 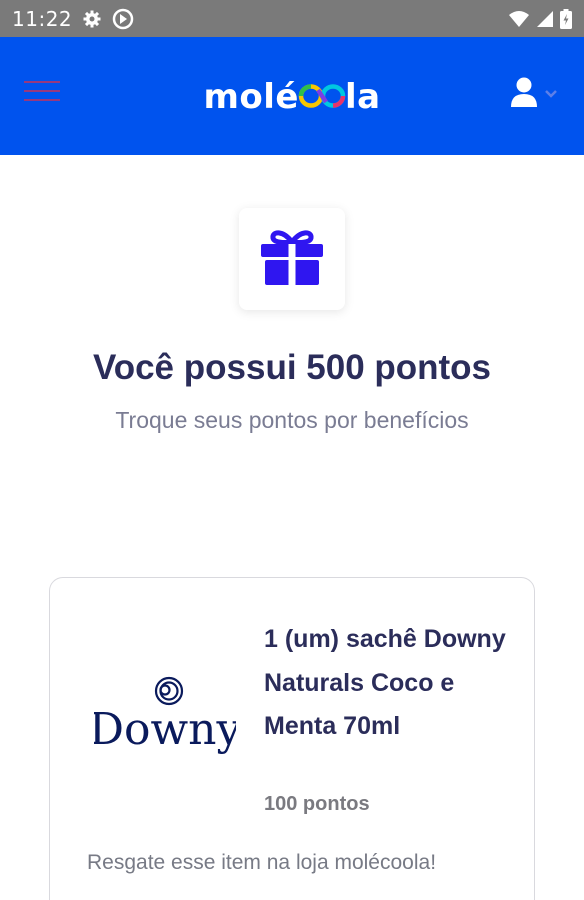 What do you see at coordinates (92, 19) in the screenshot?
I see `gear-icon` at bounding box center [92, 19].